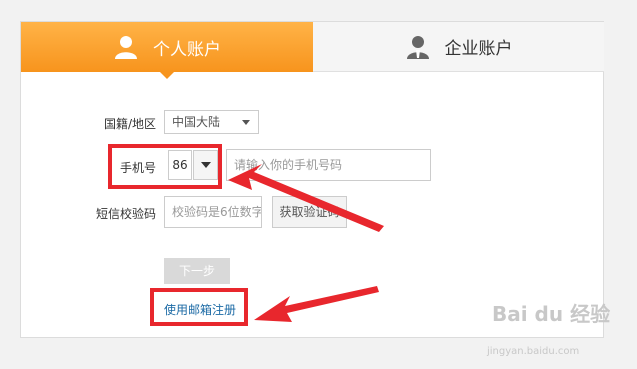  What do you see at coordinates (306, 198) in the screenshot?
I see `arrow-to-phone` at bounding box center [306, 198].